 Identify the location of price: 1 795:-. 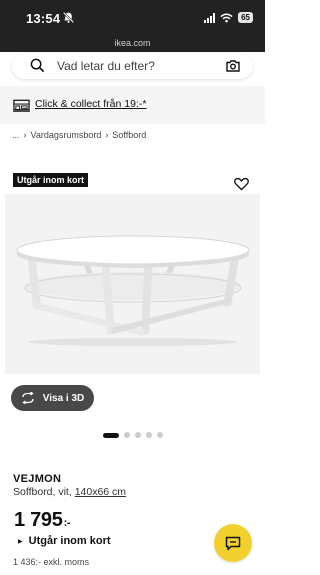
(42, 520).